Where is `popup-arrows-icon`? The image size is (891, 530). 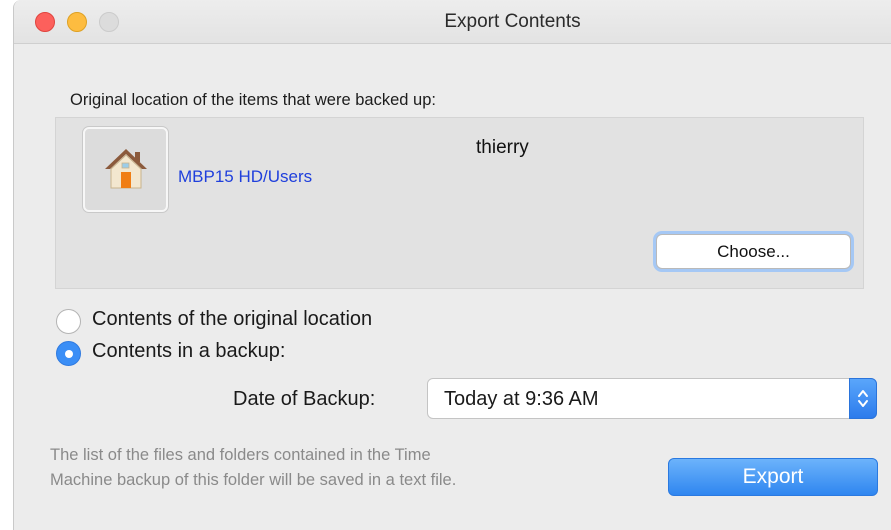
popup-arrows-icon is located at coordinates (863, 398).